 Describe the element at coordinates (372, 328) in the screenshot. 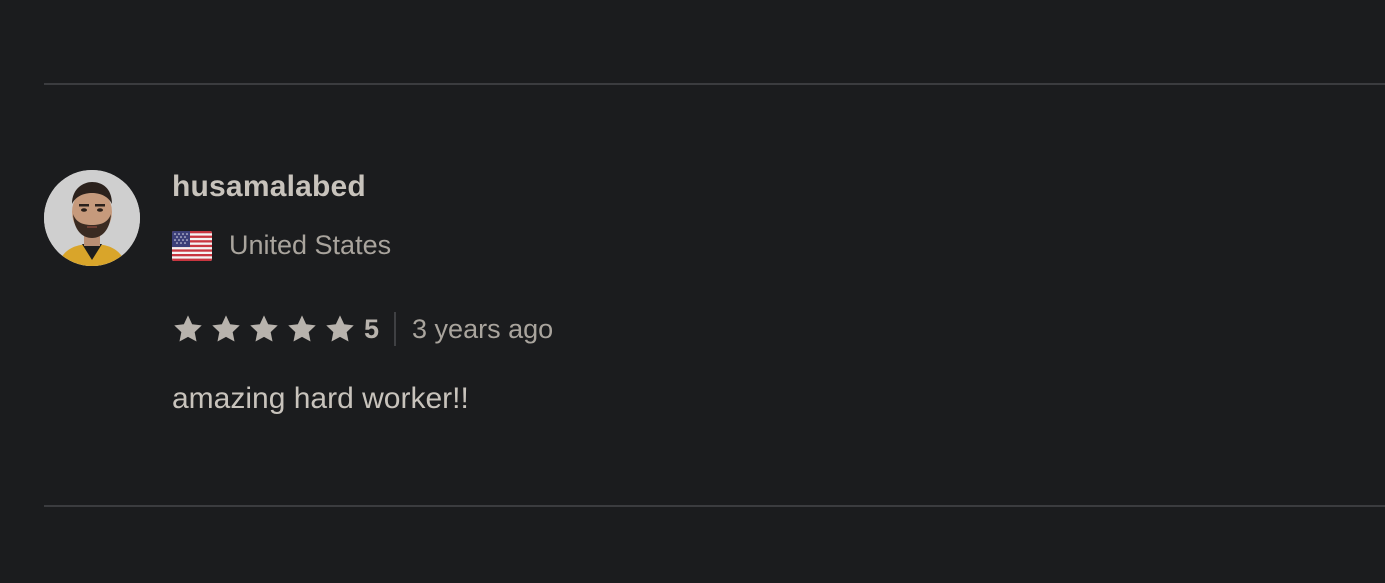

I see `rating-score: 5` at that location.